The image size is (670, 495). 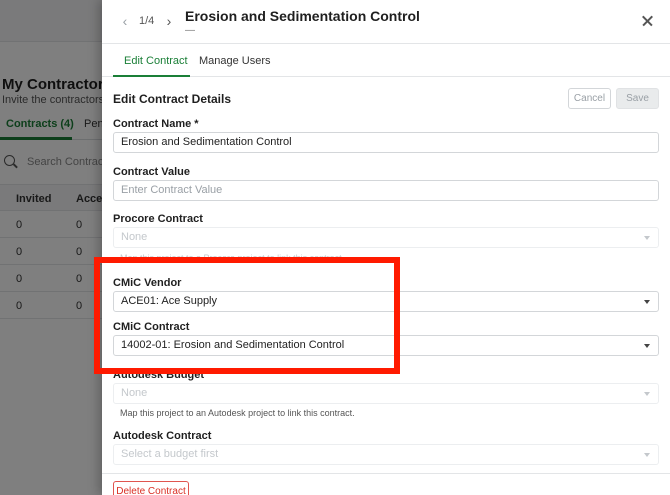 What do you see at coordinates (637, 98) in the screenshot?
I see `save-button: Save` at bounding box center [637, 98].